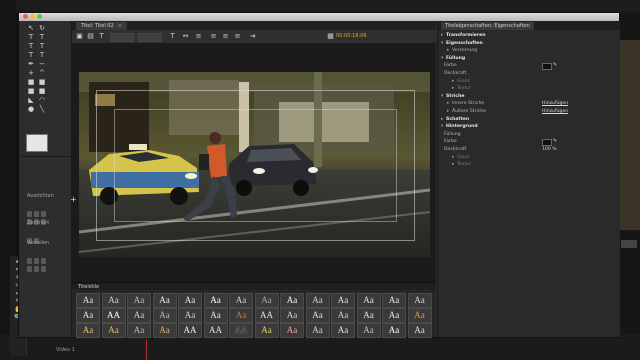 This screenshot has width=640, height=360. I want to click on tab-title-properties: Titeleigenschaften: Eigenschaften, so click(487, 26).